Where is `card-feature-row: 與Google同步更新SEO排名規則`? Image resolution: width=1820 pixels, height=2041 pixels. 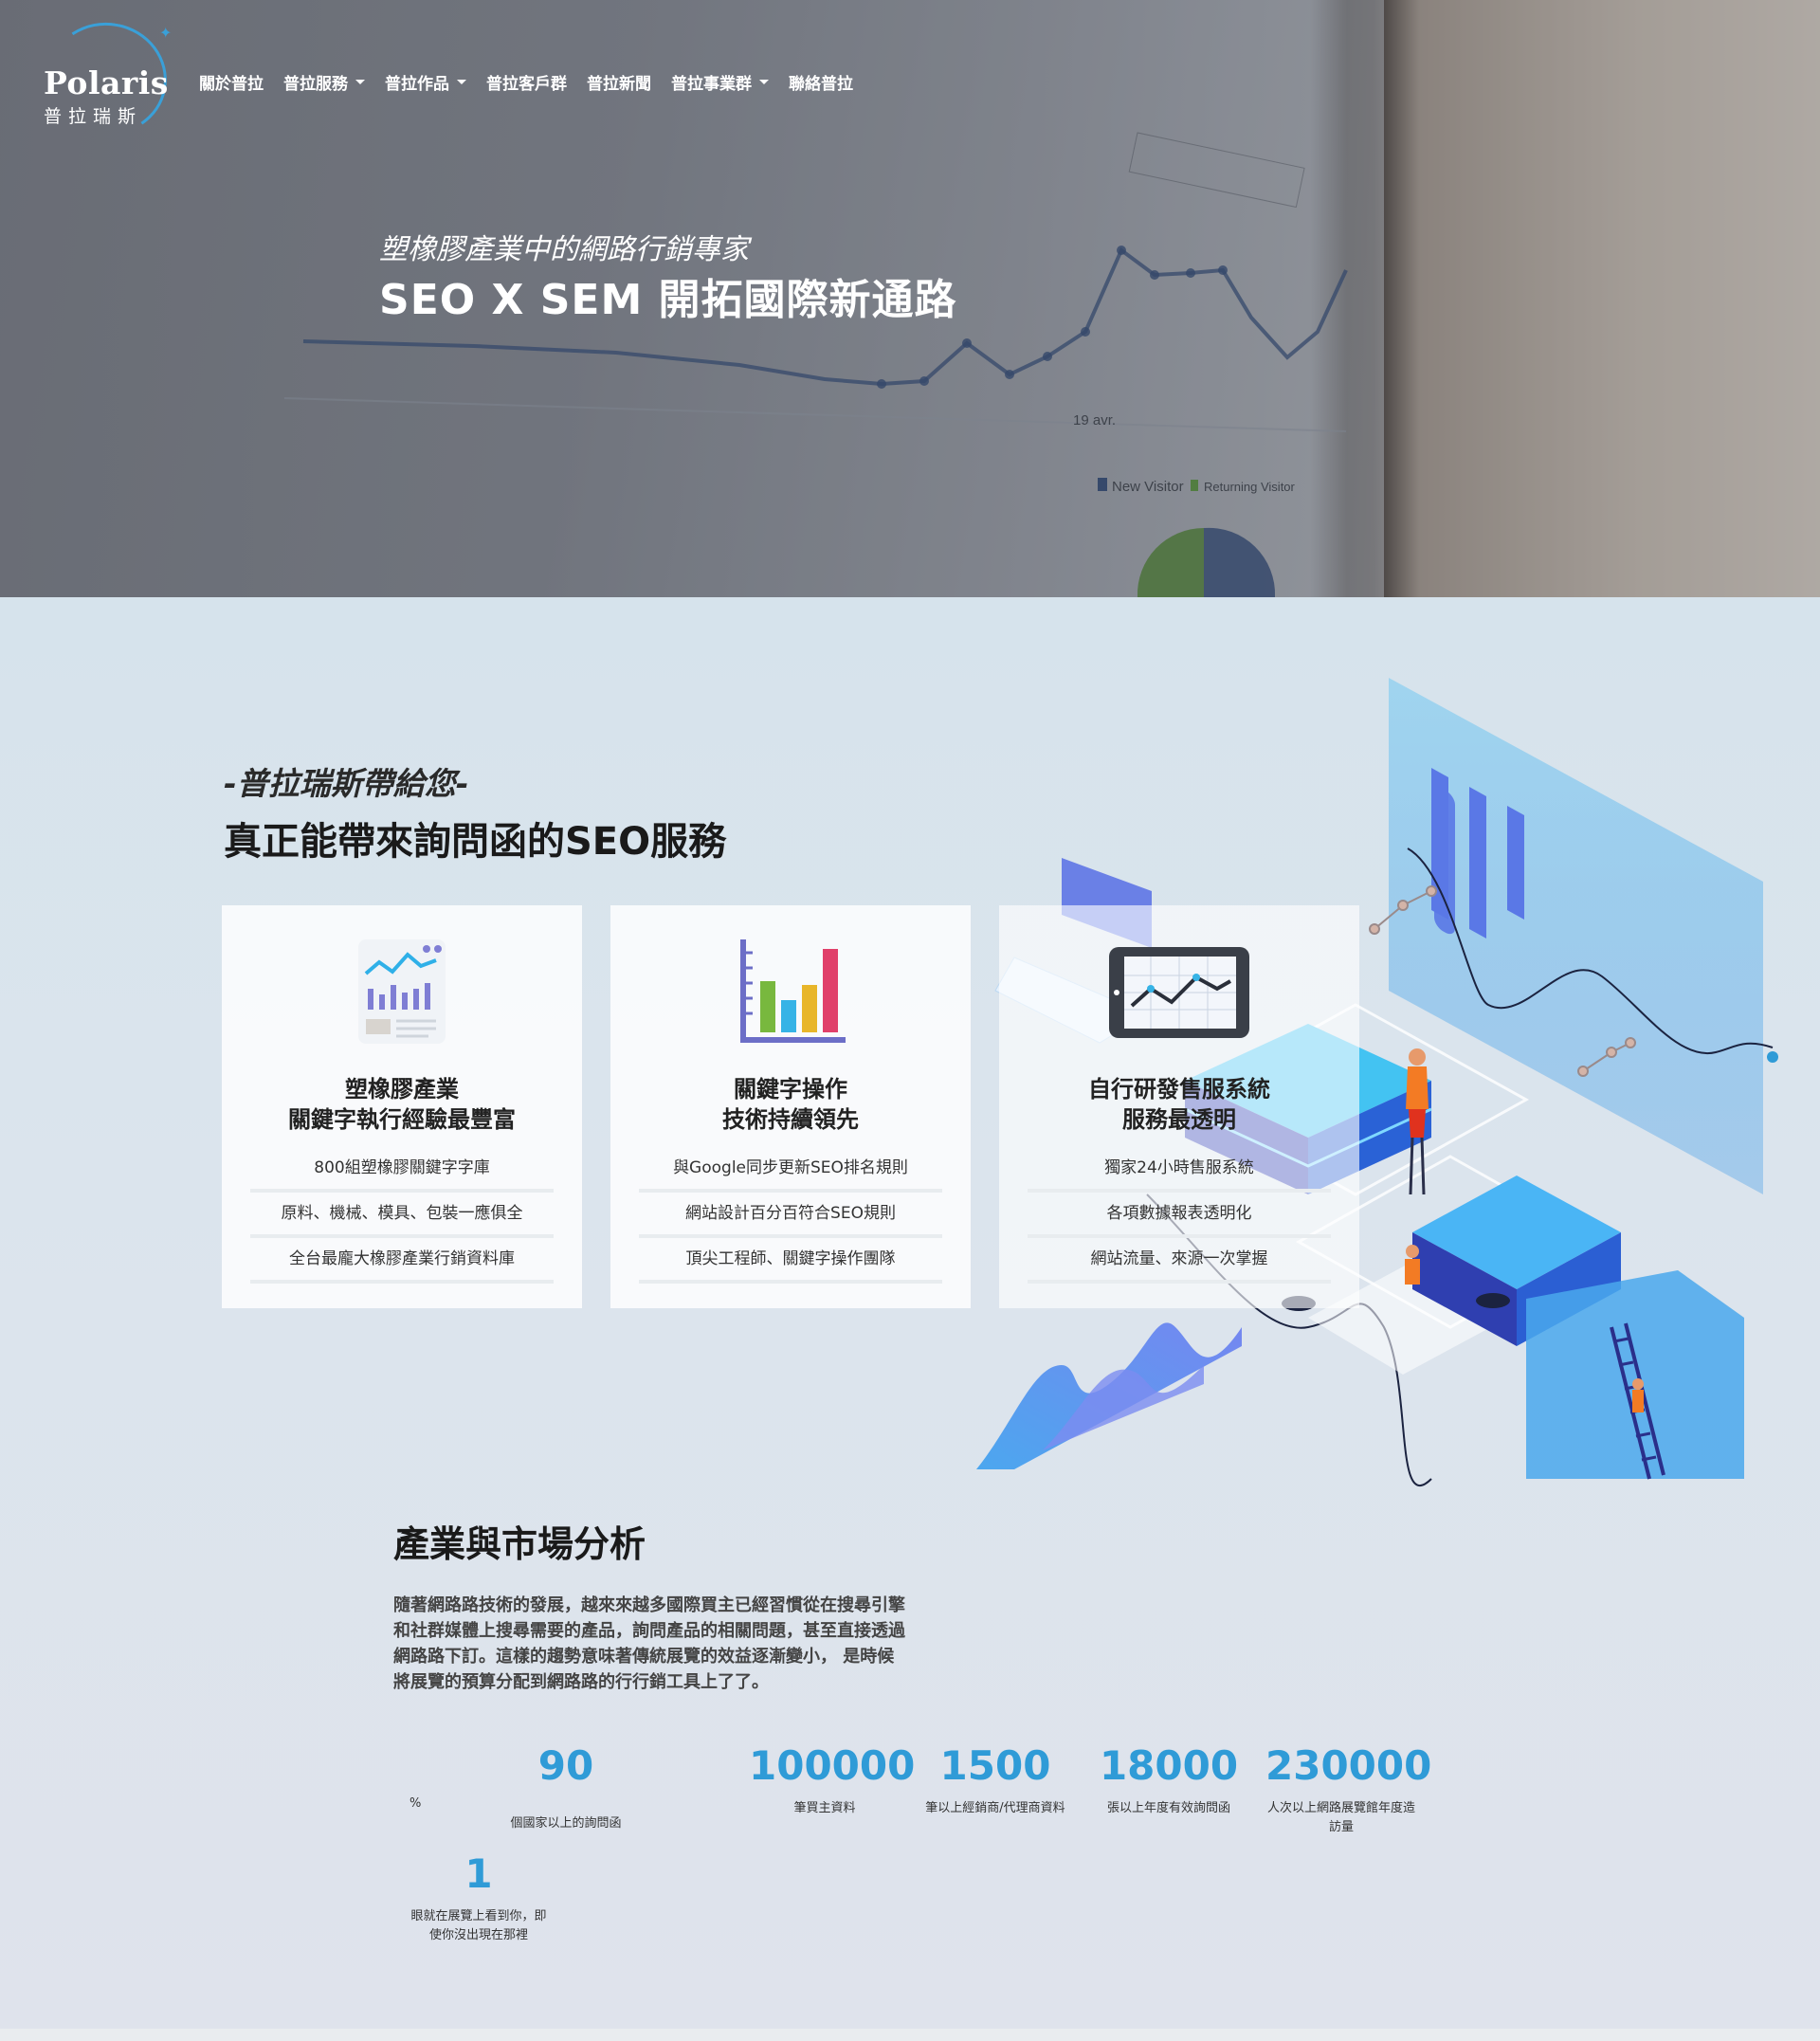 card-feature-row: 與Google同步更新SEO排名規則 is located at coordinates (790, 1170).